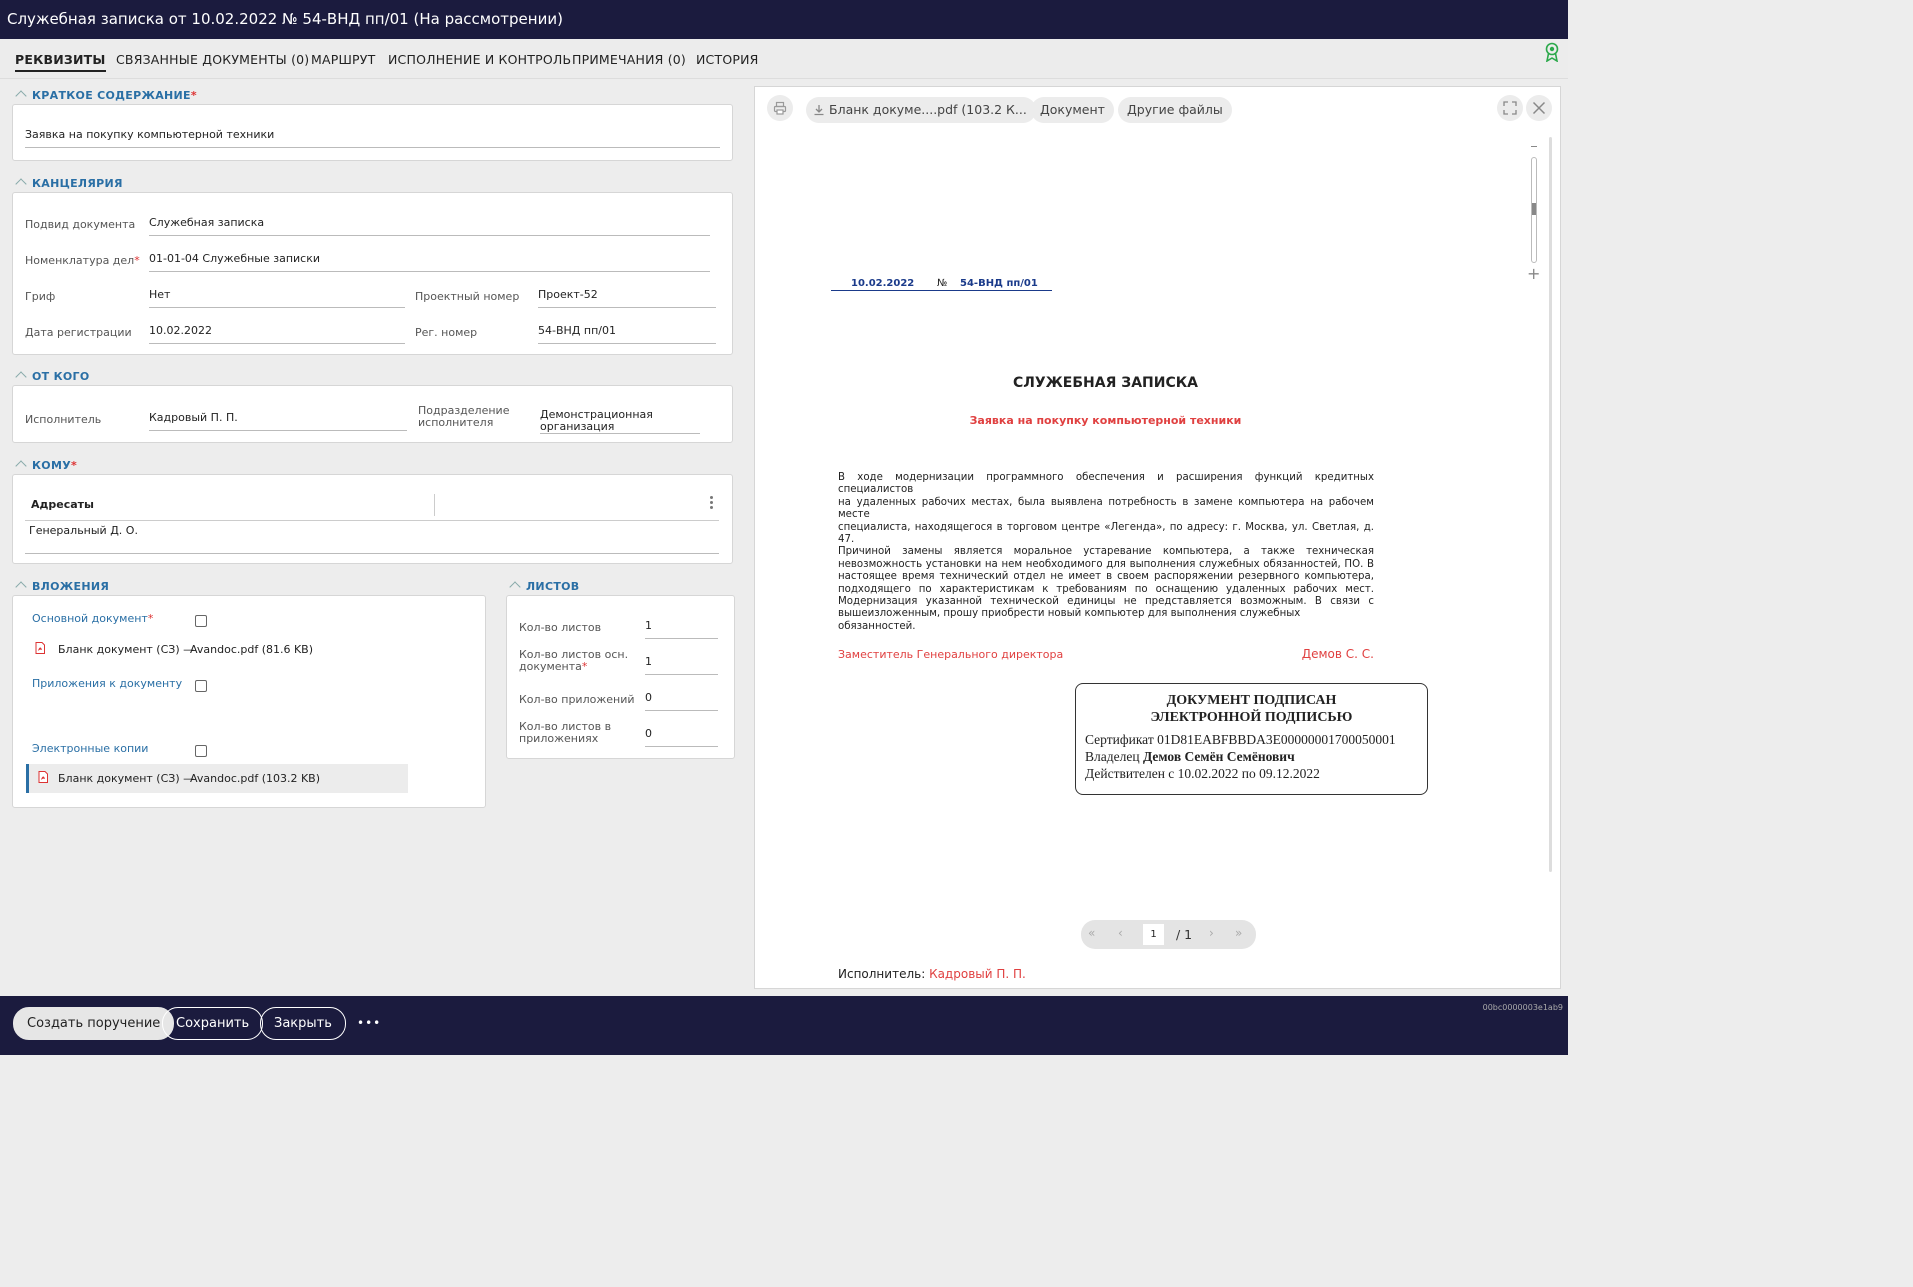 The image size is (1913, 1287). What do you see at coordinates (883, 283) in the screenshot?
I see `doc-date: 10.02.2022` at bounding box center [883, 283].